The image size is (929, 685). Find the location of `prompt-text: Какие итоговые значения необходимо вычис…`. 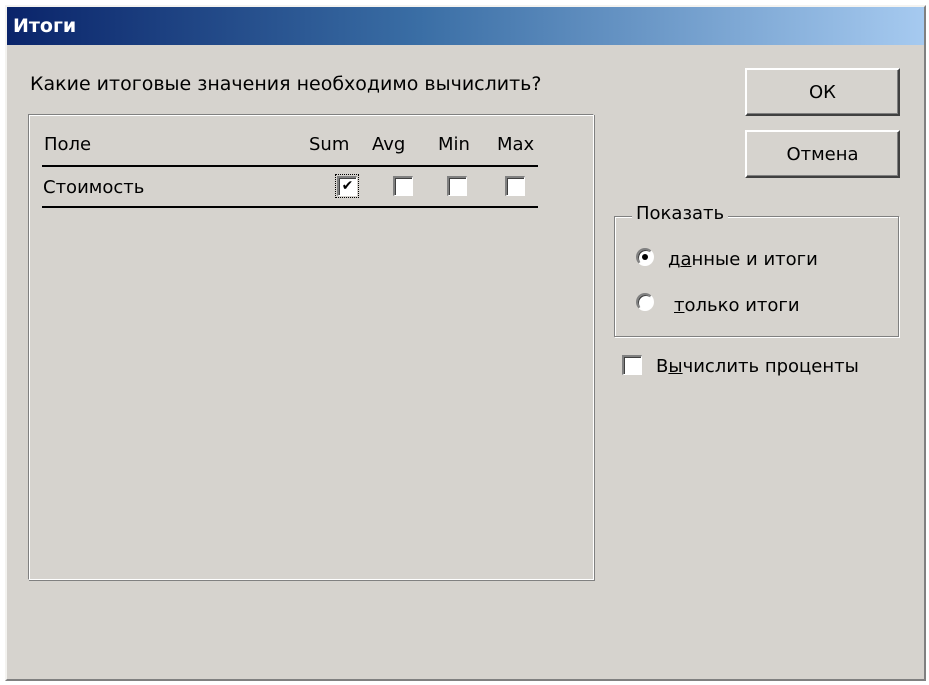

prompt-text: Какие итоговые значения необходимо вычис… is located at coordinates (286, 84).